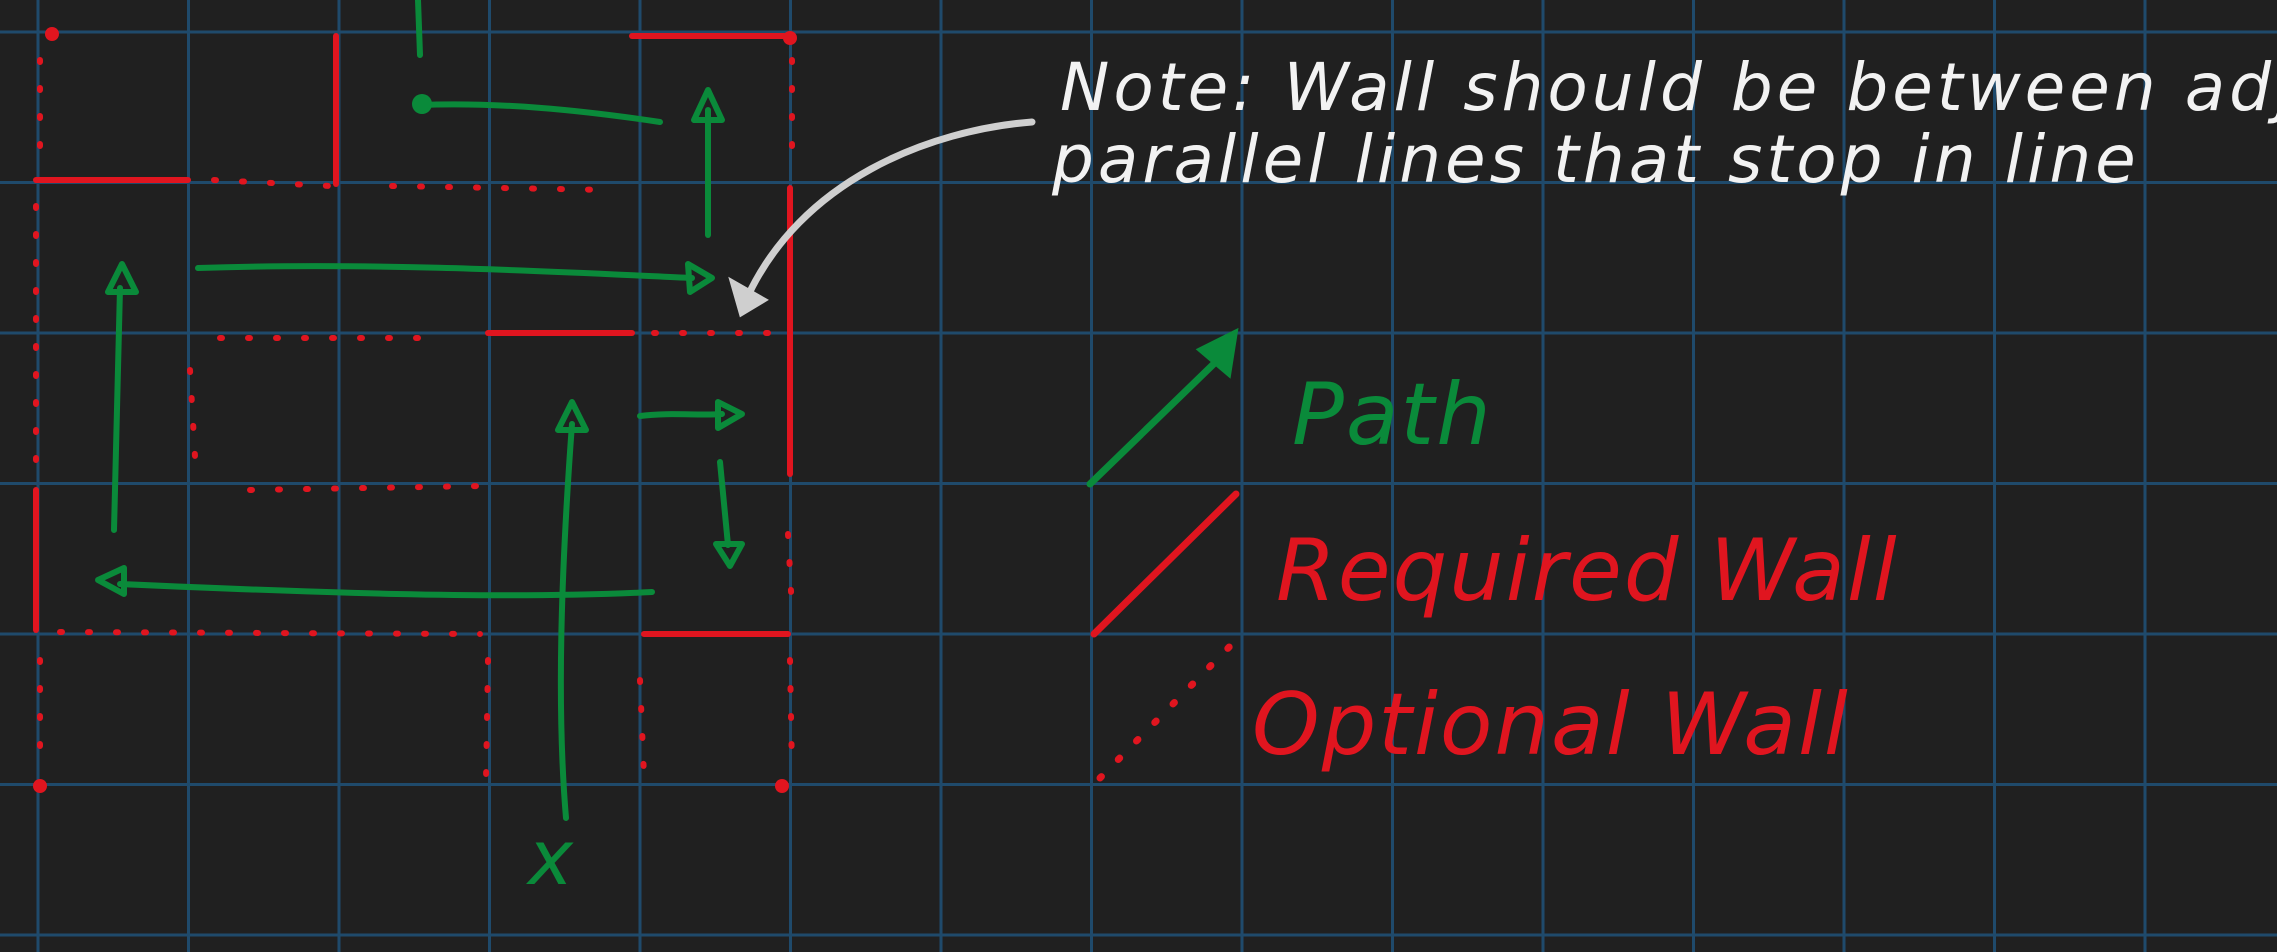 This screenshot has height=952, width=2277. I want to click on note-line-1: Note: Wall should be between adjacent, so click(1668, 87).